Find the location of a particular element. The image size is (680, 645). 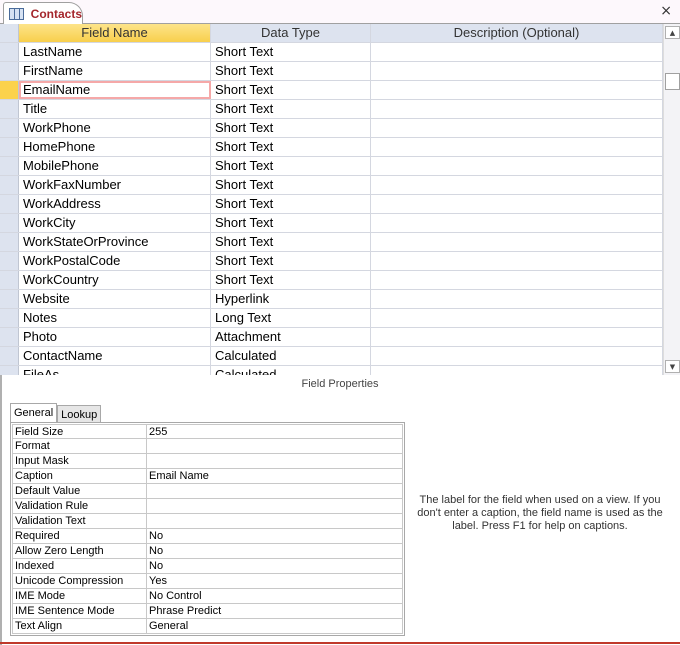

field-name-cell: LastName is located at coordinates (115, 52).